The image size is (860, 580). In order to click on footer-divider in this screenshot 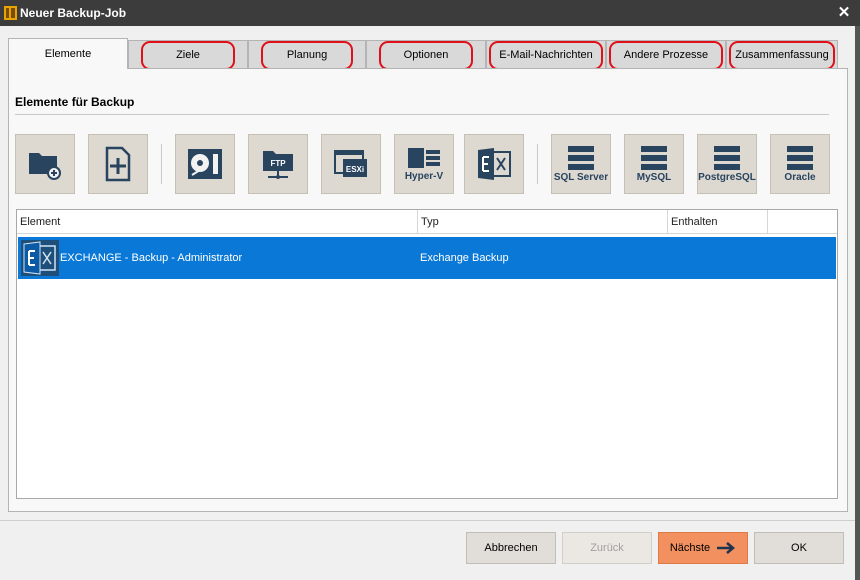, I will do `click(427, 520)`.